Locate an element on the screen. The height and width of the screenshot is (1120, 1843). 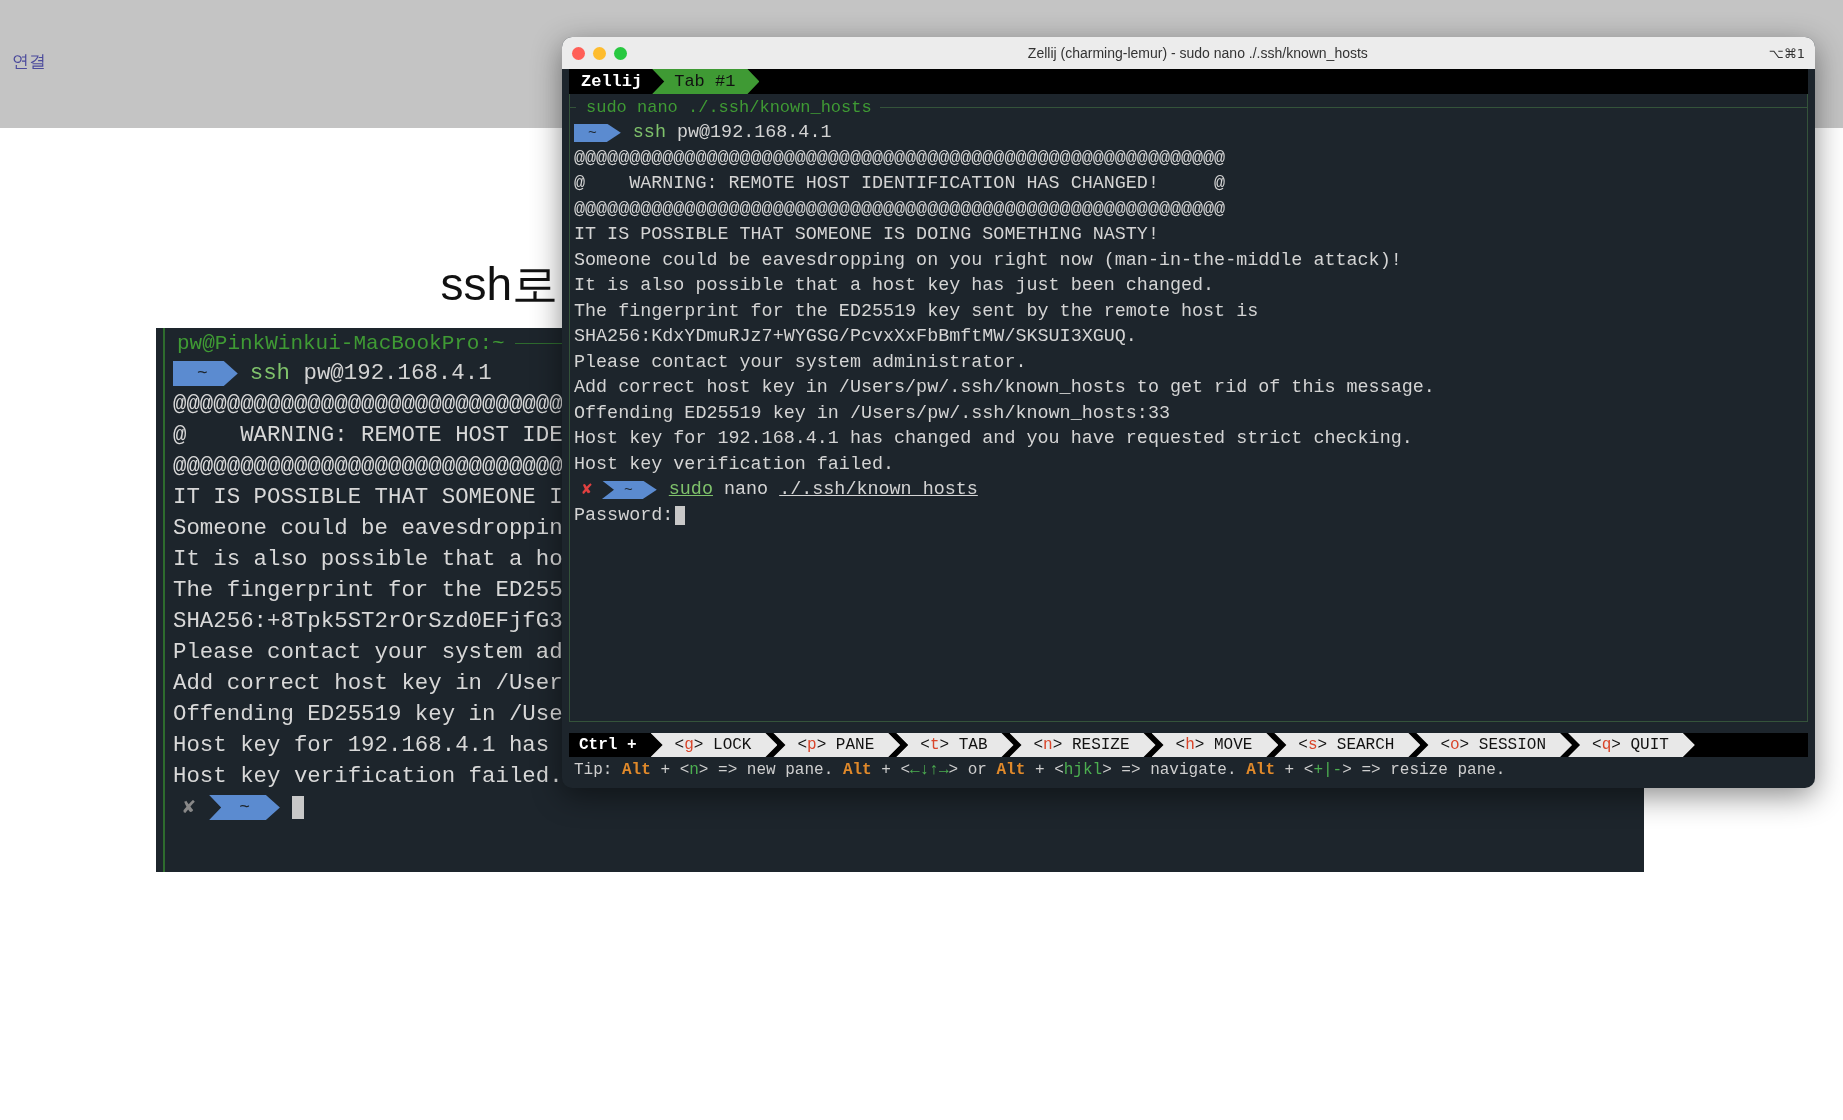
output-line: It is also possible that a host key has just been changed. is located at coordinates (894, 286).